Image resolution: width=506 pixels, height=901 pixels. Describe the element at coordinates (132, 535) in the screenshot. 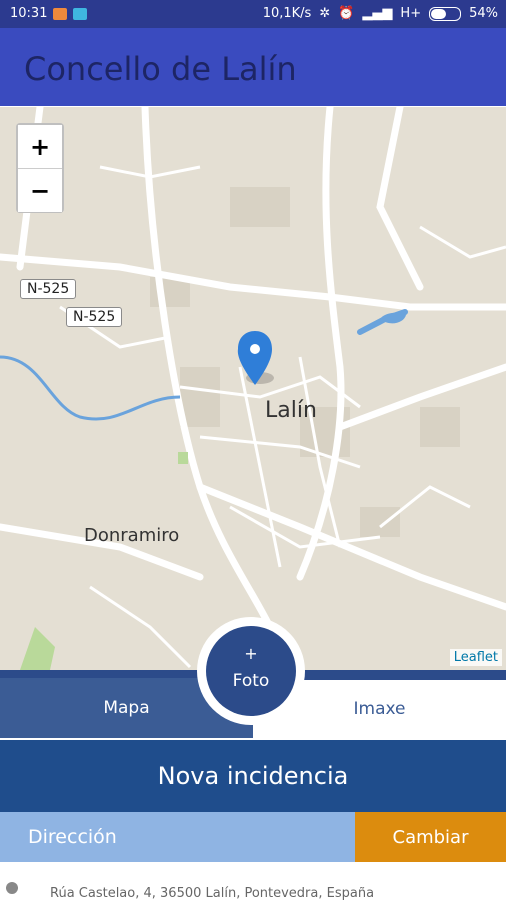

I see `place-label-donramiro: Donramiro` at that location.